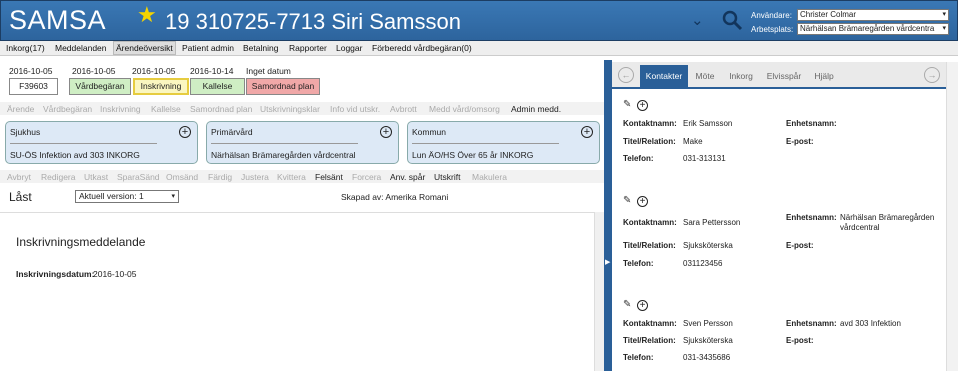 Image resolution: width=958 pixels, height=371 pixels. I want to click on org-value: Närhälsan Brämaregården vårdcentral, so click(283, 155).